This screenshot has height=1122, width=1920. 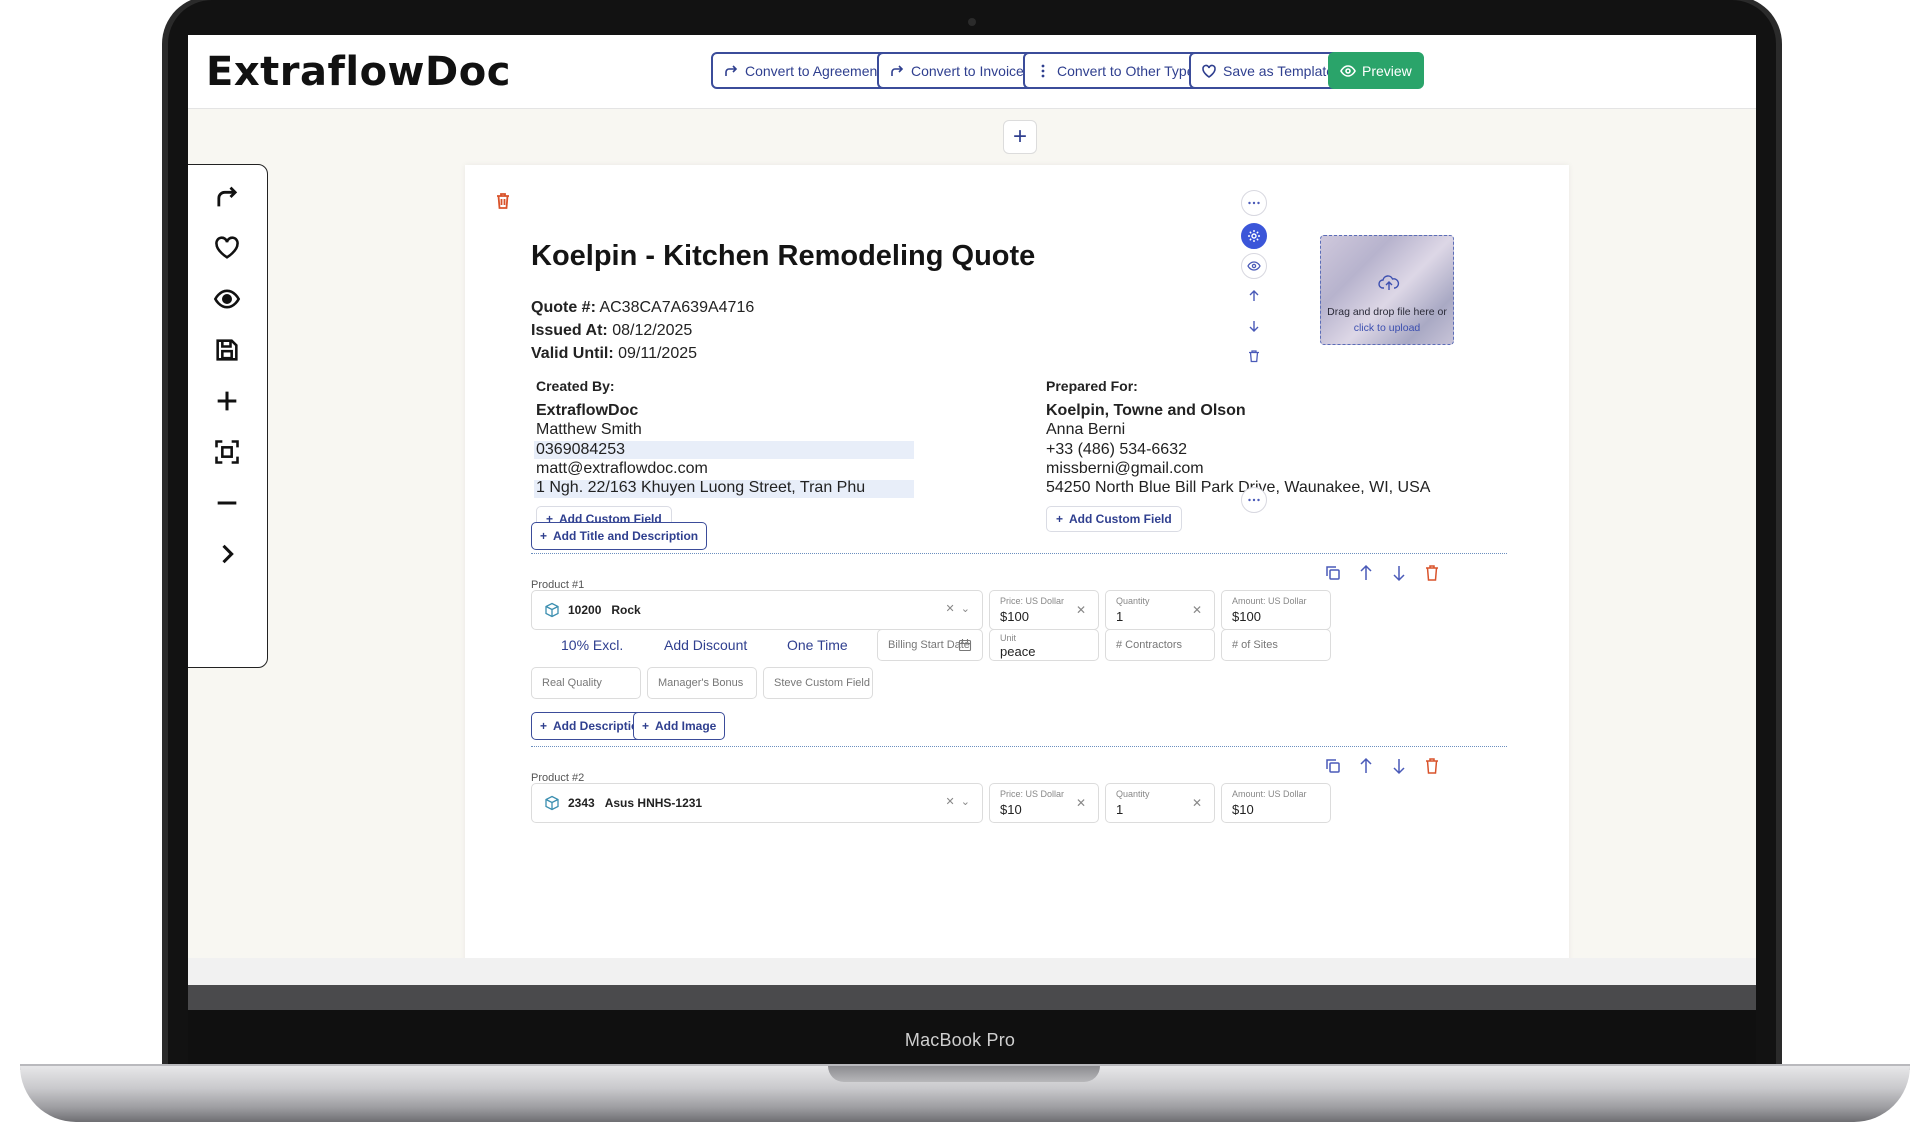 I want to click on calendar-icon, so click(x=965, y=645).